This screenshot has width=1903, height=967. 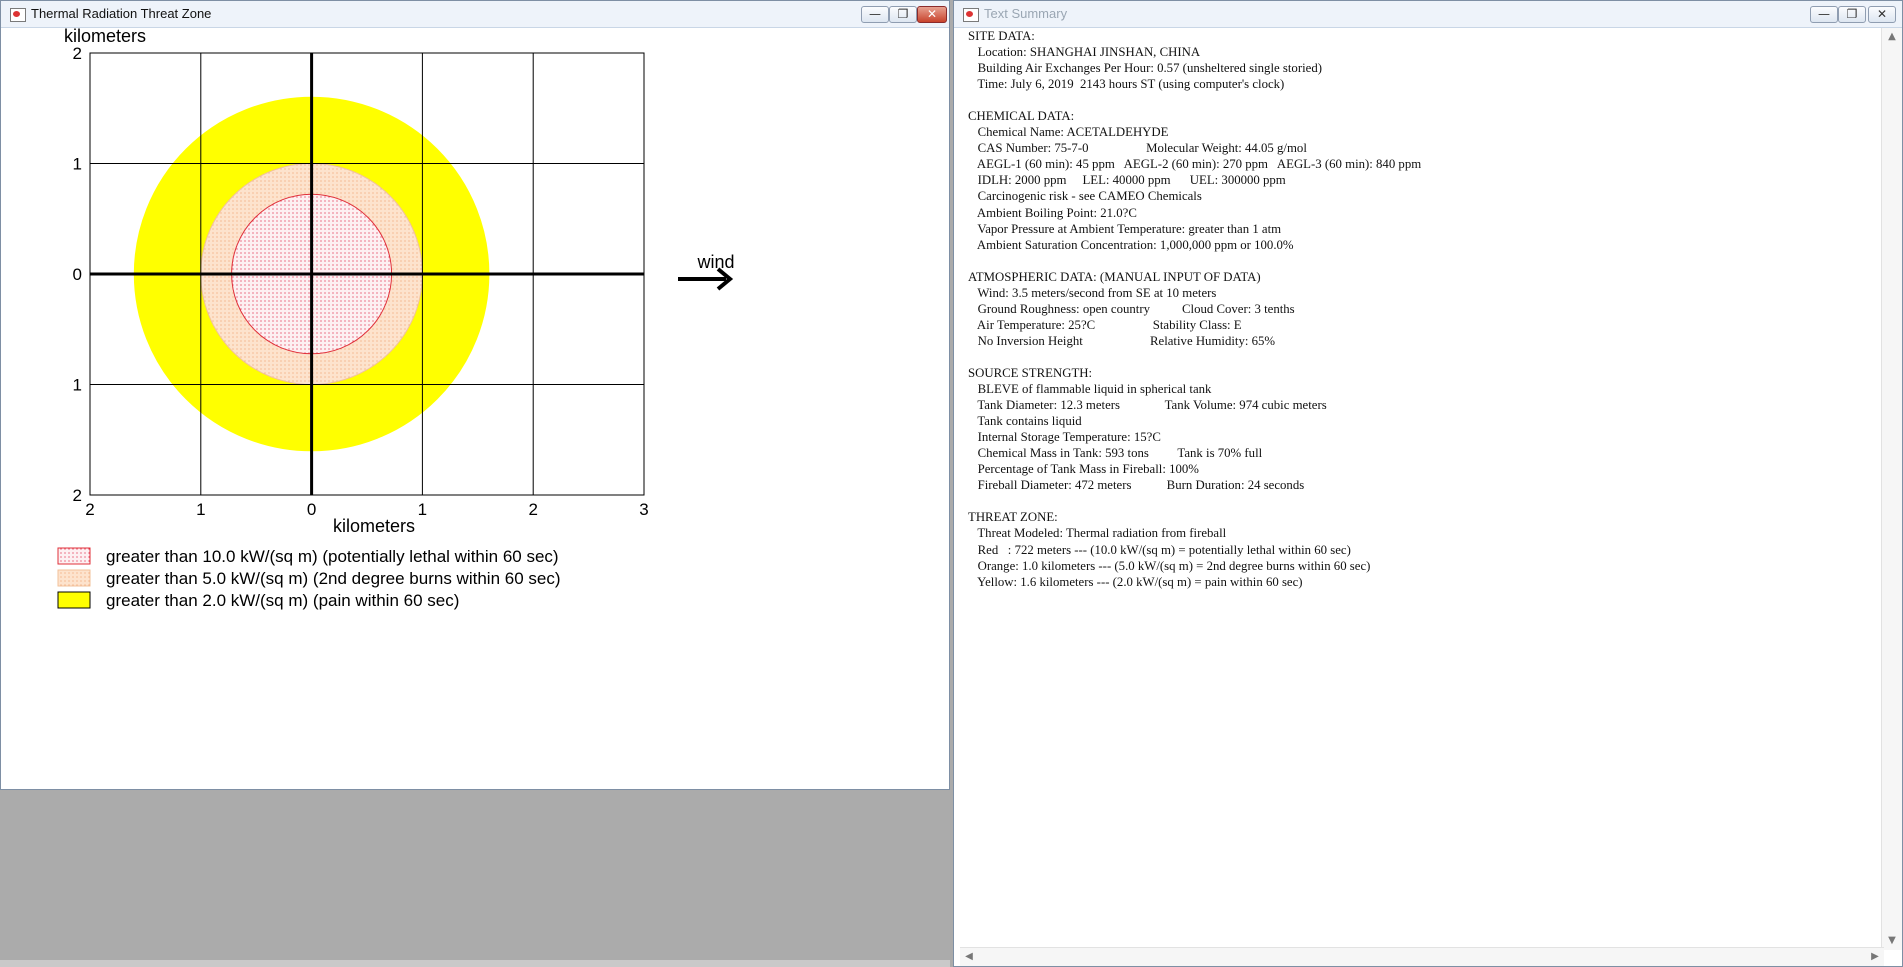 What do you see at coordinates (475, 14) in the screenshot?
I see `title-bar: Thermal Radiation Threat Zone — ❐ ✕` at bounding box center [475, 14].